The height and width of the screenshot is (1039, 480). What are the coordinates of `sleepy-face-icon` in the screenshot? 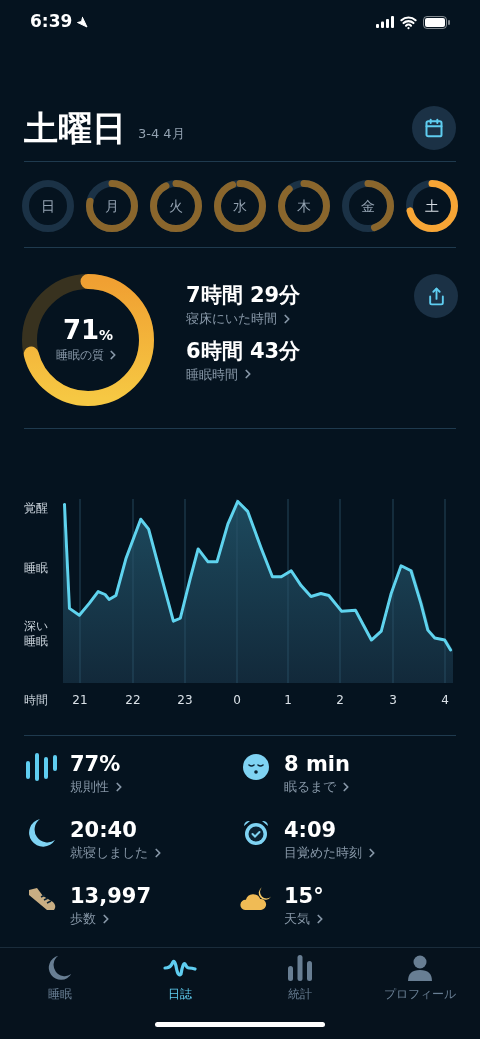 It's located at (256, 767).